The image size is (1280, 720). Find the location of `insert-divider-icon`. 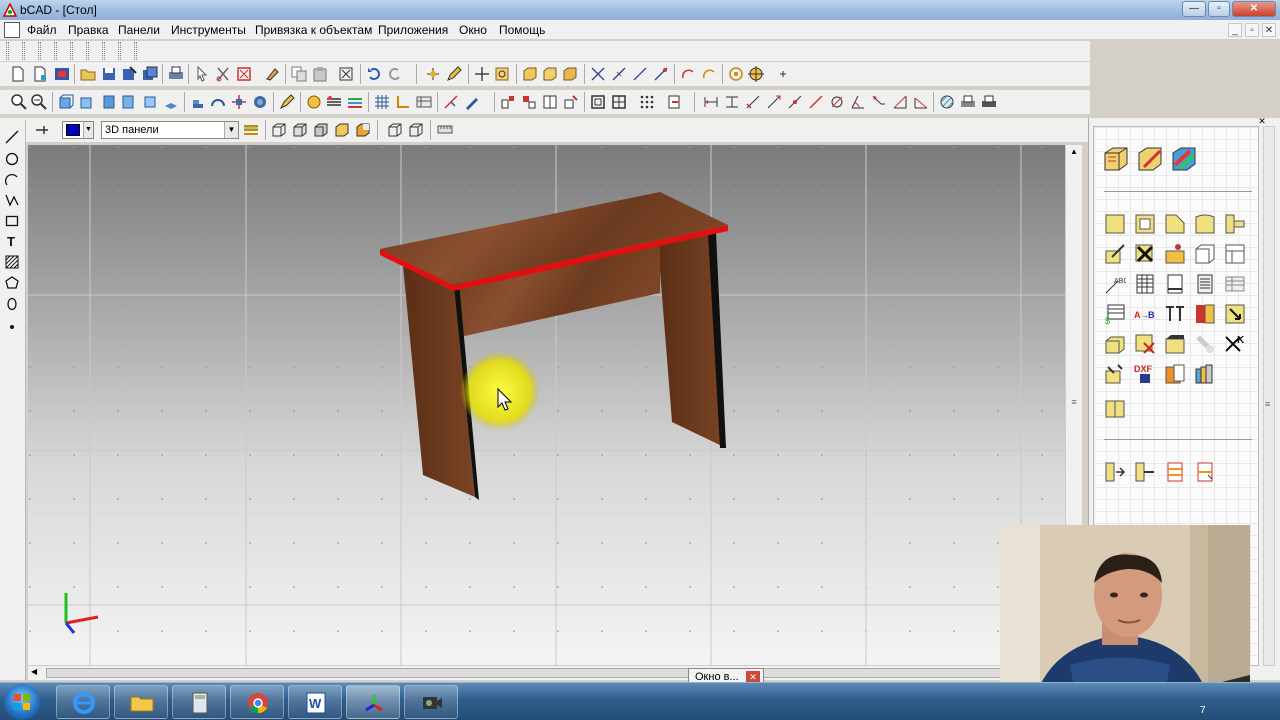

insert-divider-icon is located at coordinates (1205, 472).